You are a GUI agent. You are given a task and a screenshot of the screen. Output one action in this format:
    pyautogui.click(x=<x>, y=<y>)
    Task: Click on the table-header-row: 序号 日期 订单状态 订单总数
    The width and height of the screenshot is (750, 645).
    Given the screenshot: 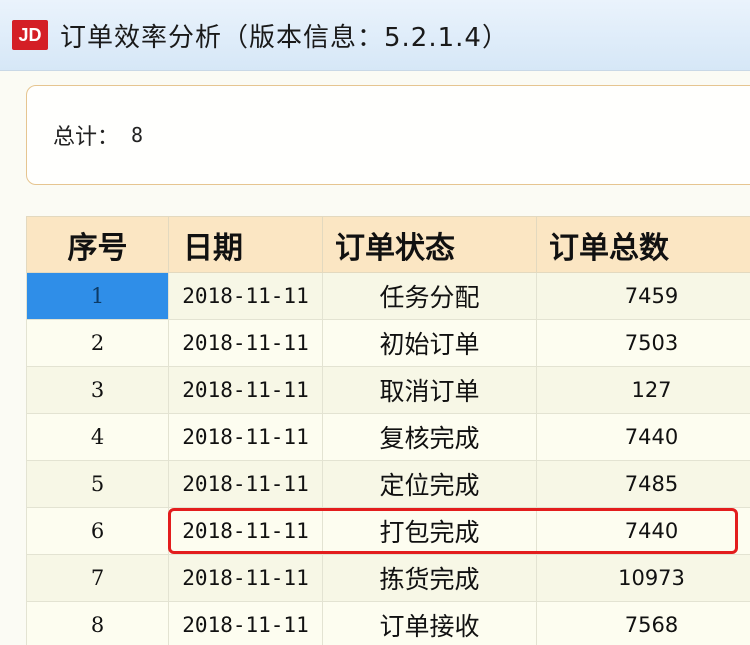 What is the action you would take?
    pyautogui.click(x=388, y=244)
    